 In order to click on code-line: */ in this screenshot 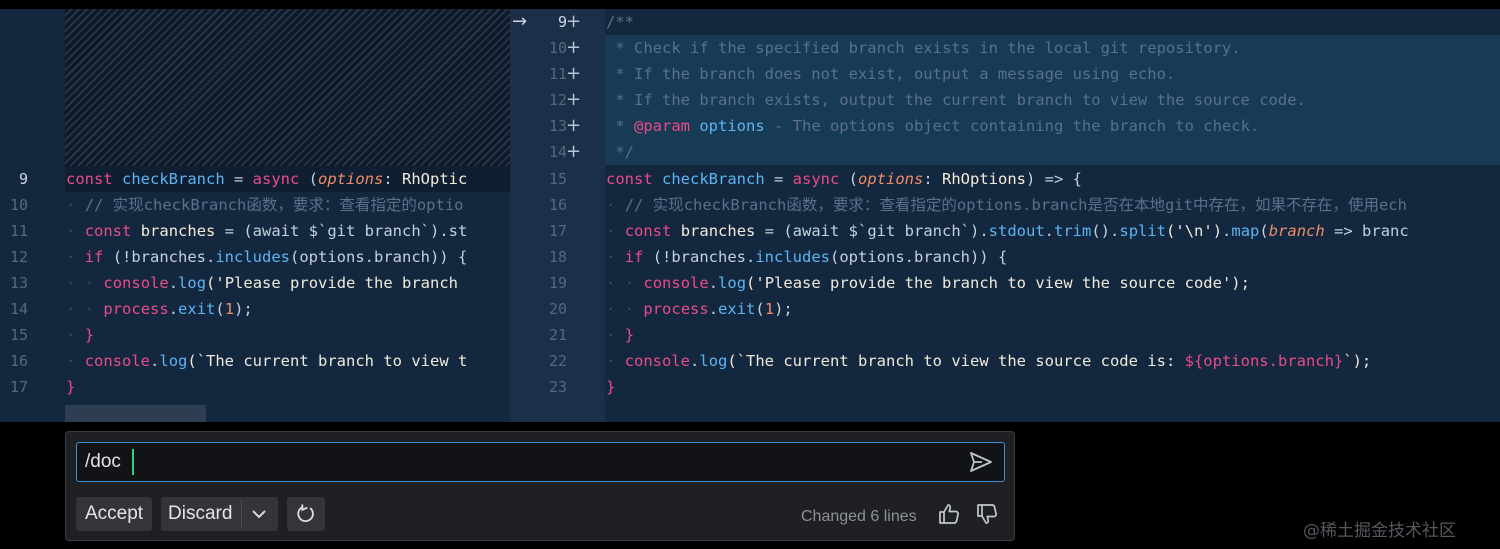, I will do `click(620, 152)`.